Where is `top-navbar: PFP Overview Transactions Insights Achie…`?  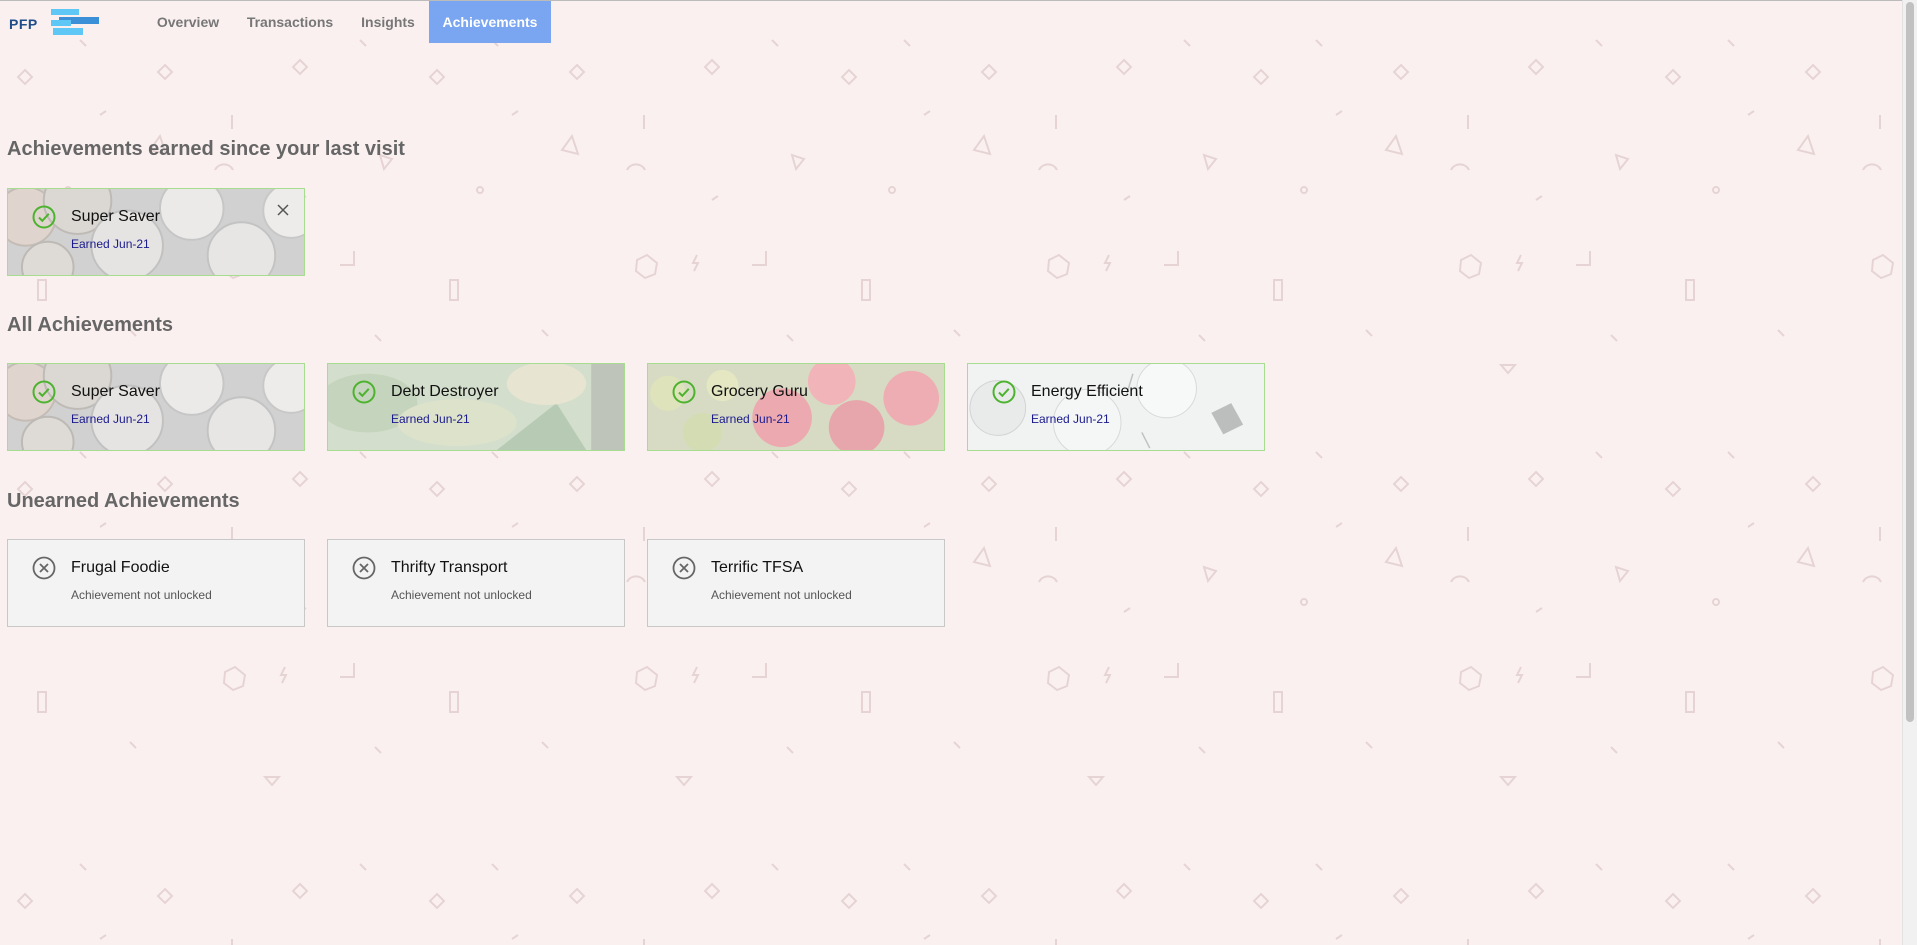 top-navbar: PFP Overview Transactions Insights Achie… is located at coordinates (951, 22).